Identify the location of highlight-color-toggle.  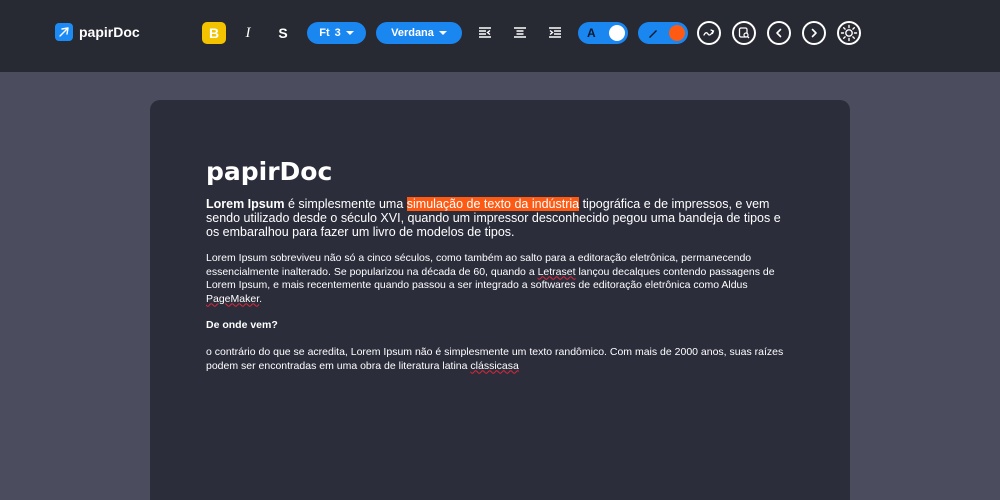
(663, 33).